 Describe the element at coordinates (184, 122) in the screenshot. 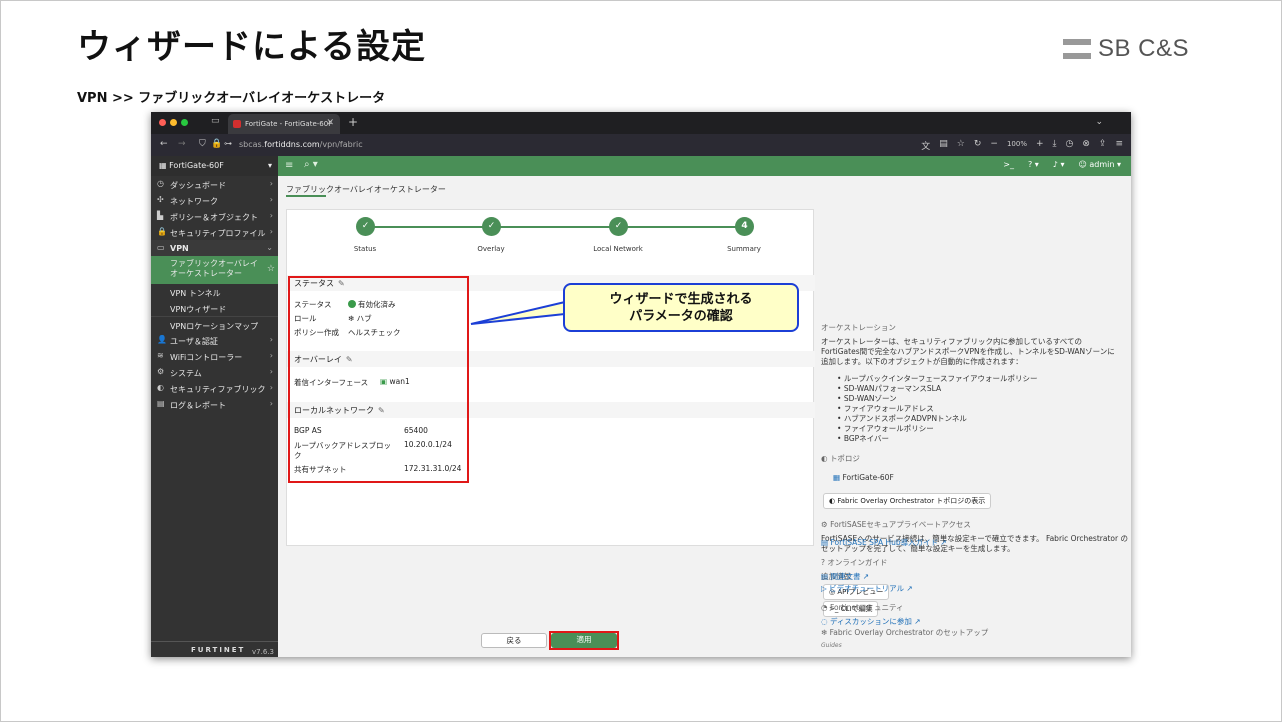

I see `maximize-window-icon` at that location.